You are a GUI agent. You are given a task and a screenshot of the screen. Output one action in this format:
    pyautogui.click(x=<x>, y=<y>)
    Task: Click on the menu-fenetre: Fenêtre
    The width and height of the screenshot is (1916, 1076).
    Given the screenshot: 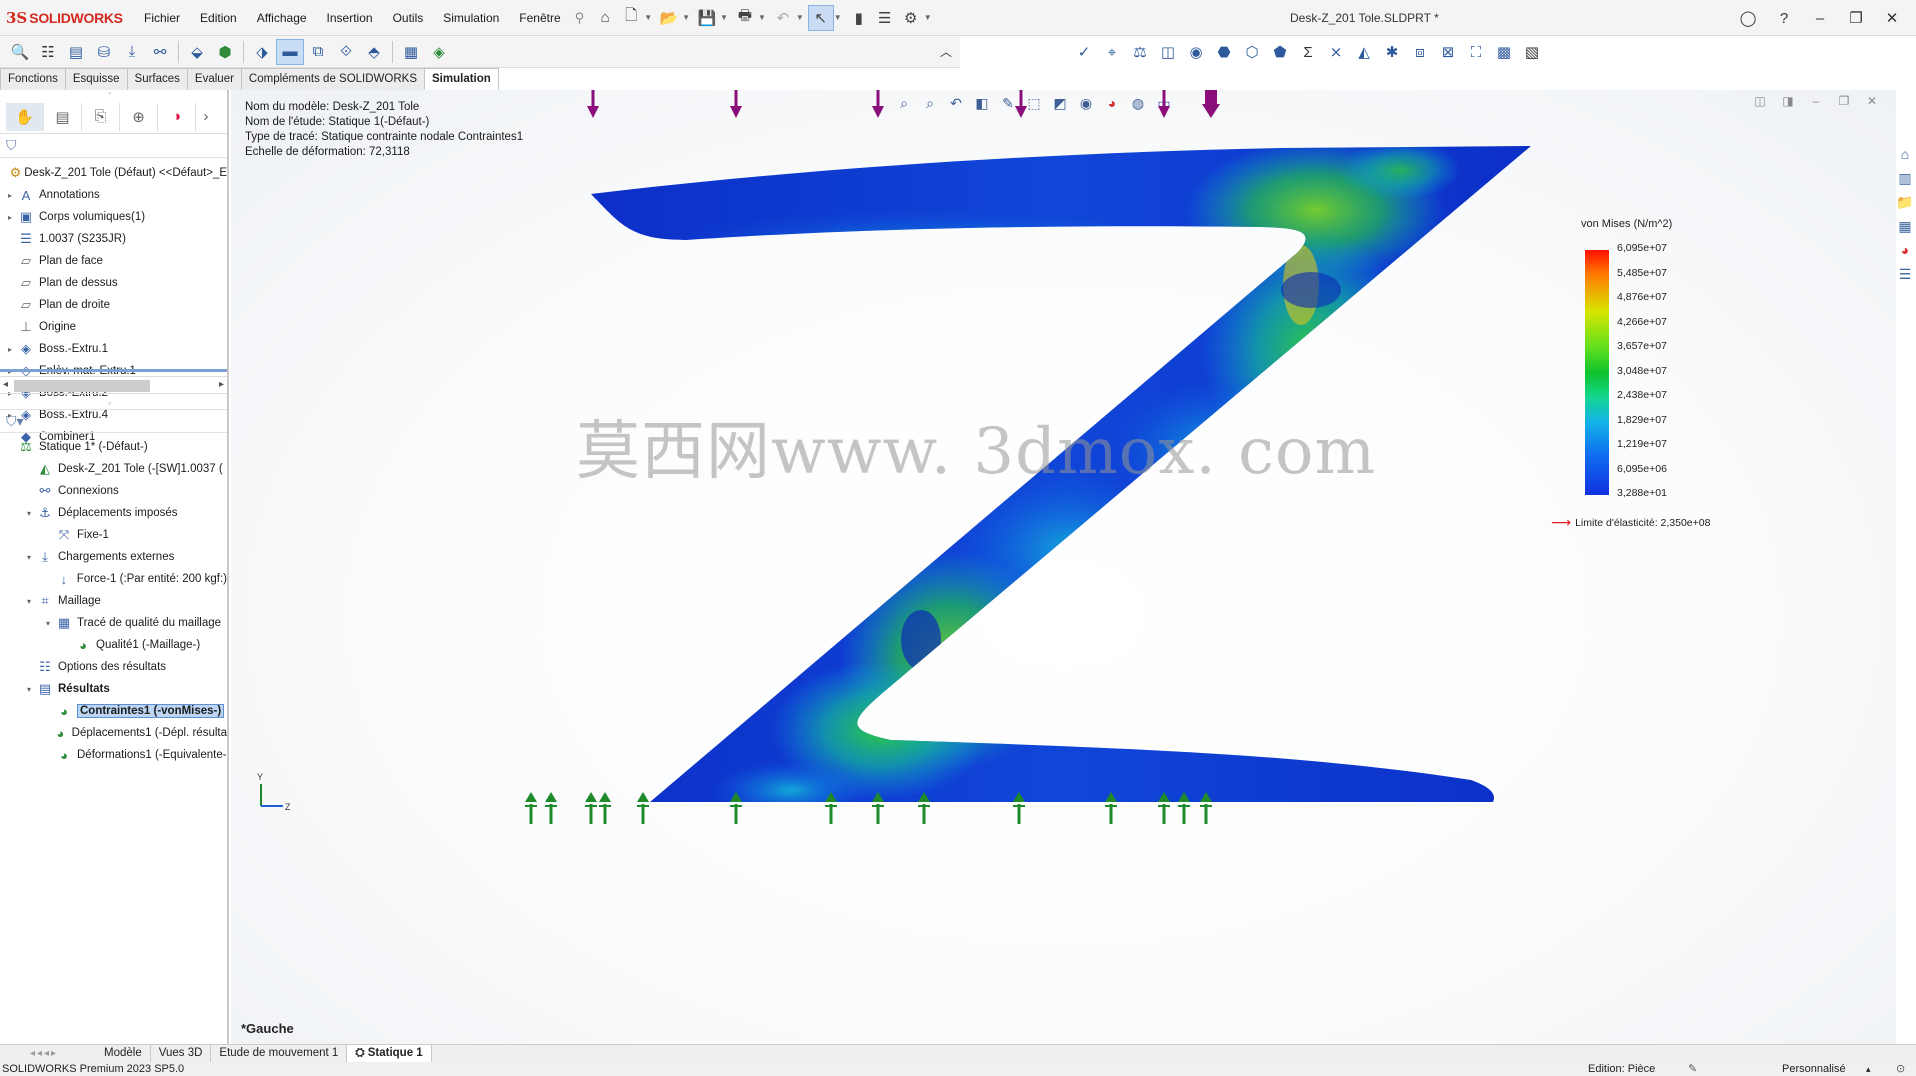 What is the action you would take?
    pyautogui.click(x=539, y=18)
    